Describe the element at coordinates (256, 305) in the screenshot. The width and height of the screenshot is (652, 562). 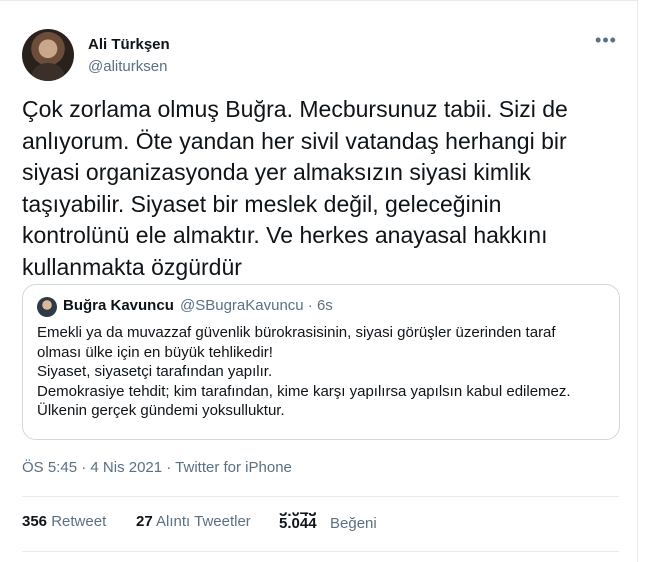
I see `quoted-author-handle: @SBugraKavuncu · 6s` at that location.